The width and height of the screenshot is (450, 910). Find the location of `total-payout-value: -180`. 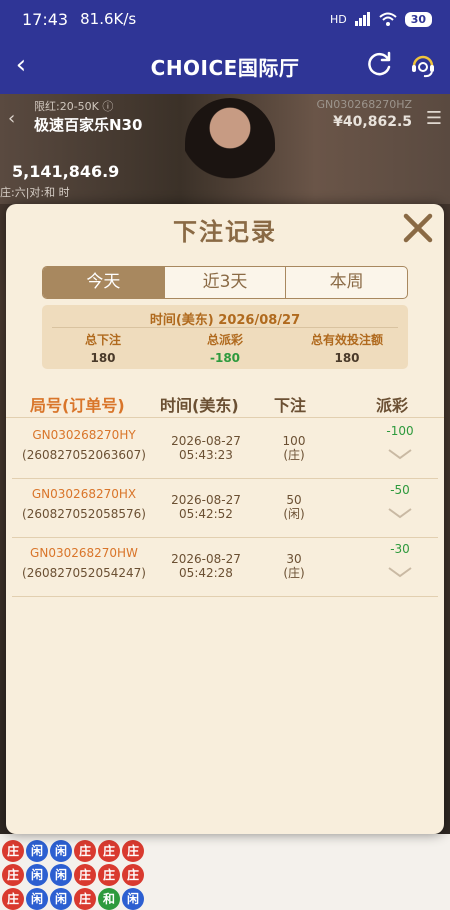

total-payout-value: -180 is located at coordinates (225, 358).